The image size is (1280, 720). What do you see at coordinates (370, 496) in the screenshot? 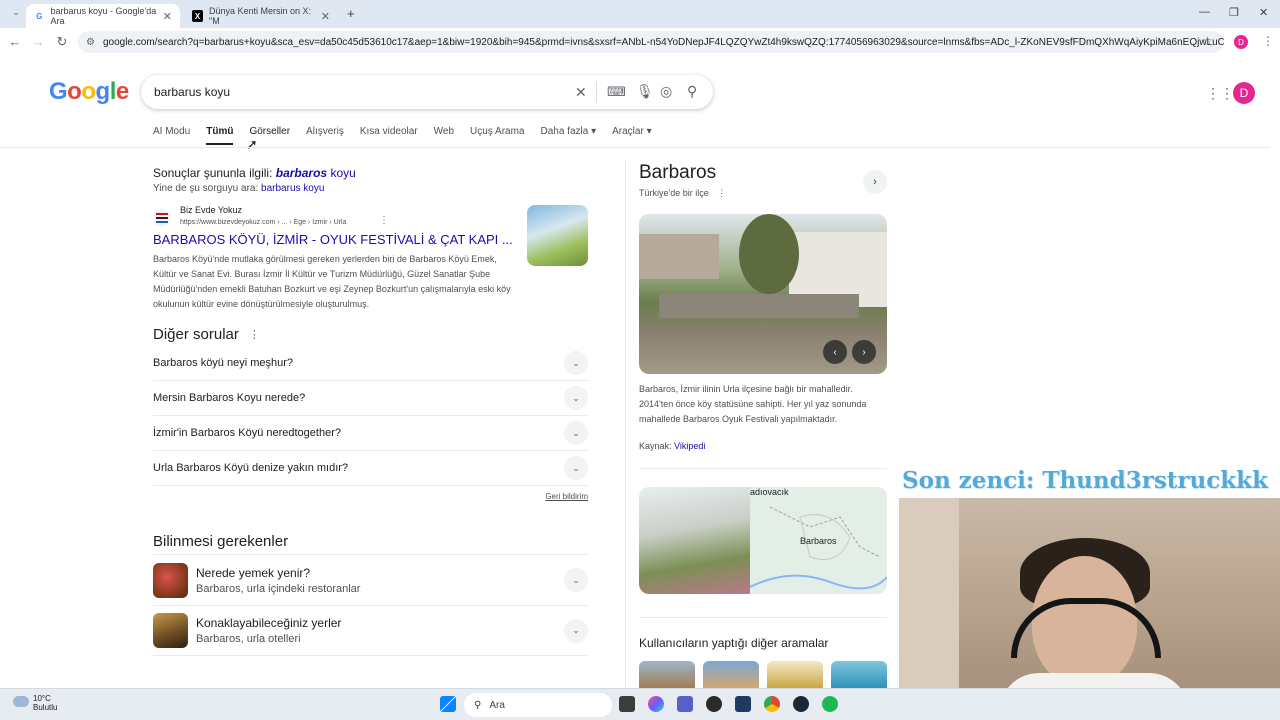
I see `feedback-link: Geri bildirim` at bounding box center [370, 496].